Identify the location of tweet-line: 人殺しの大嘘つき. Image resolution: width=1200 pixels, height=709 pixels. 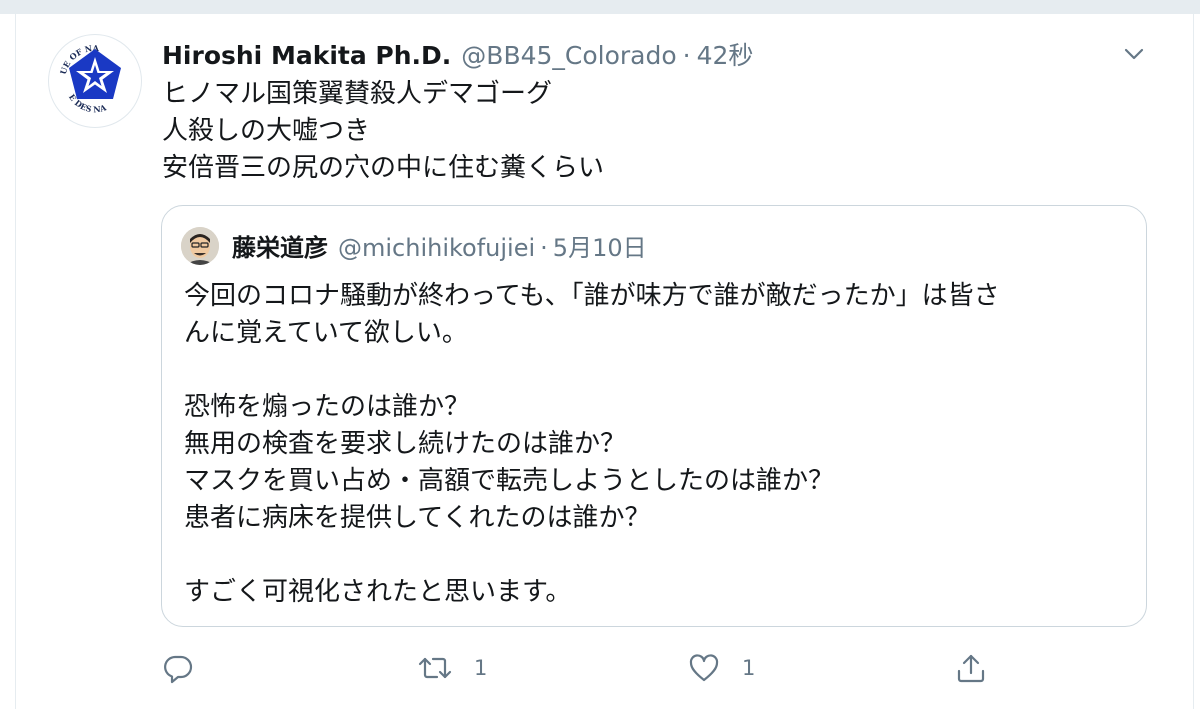
(266, 131).